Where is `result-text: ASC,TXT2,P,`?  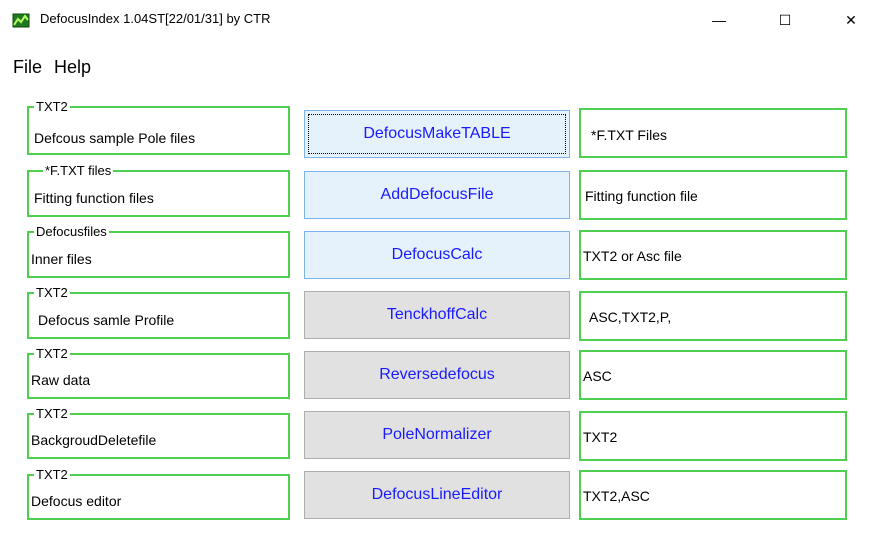 result-text: ASC,TXT2,P, is located at coordinates (630, 317).